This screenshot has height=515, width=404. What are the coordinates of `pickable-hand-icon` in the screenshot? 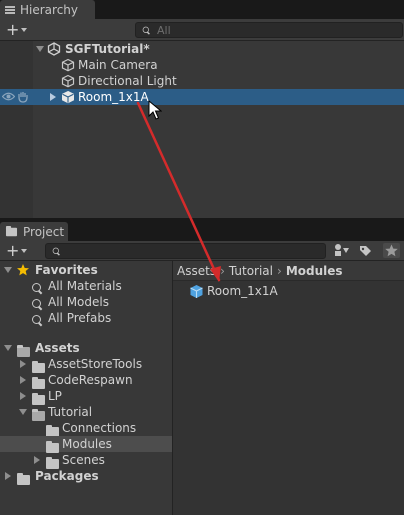 It's located at (23, 97).